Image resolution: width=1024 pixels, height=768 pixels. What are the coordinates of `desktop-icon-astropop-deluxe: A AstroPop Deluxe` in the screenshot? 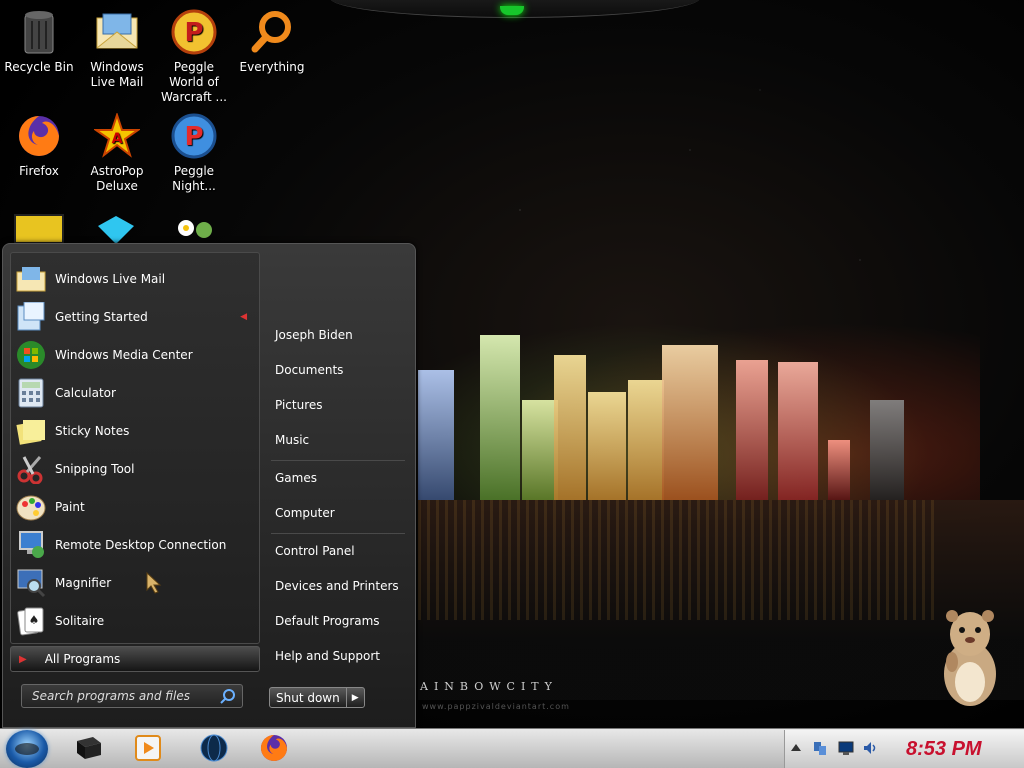 It's located at (117, 153).